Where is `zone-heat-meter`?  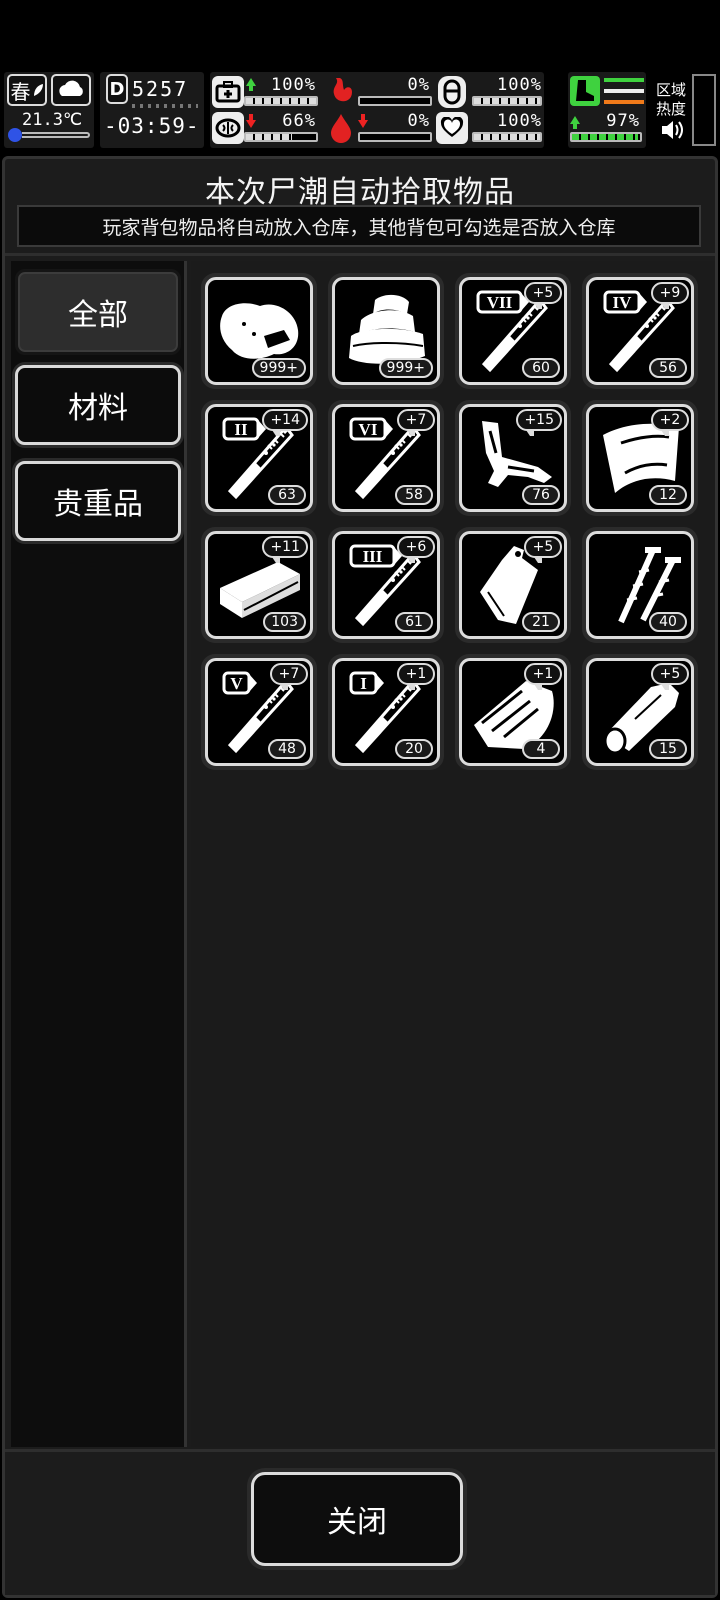
zone-heat-meter is located at coordinates (704, 110).